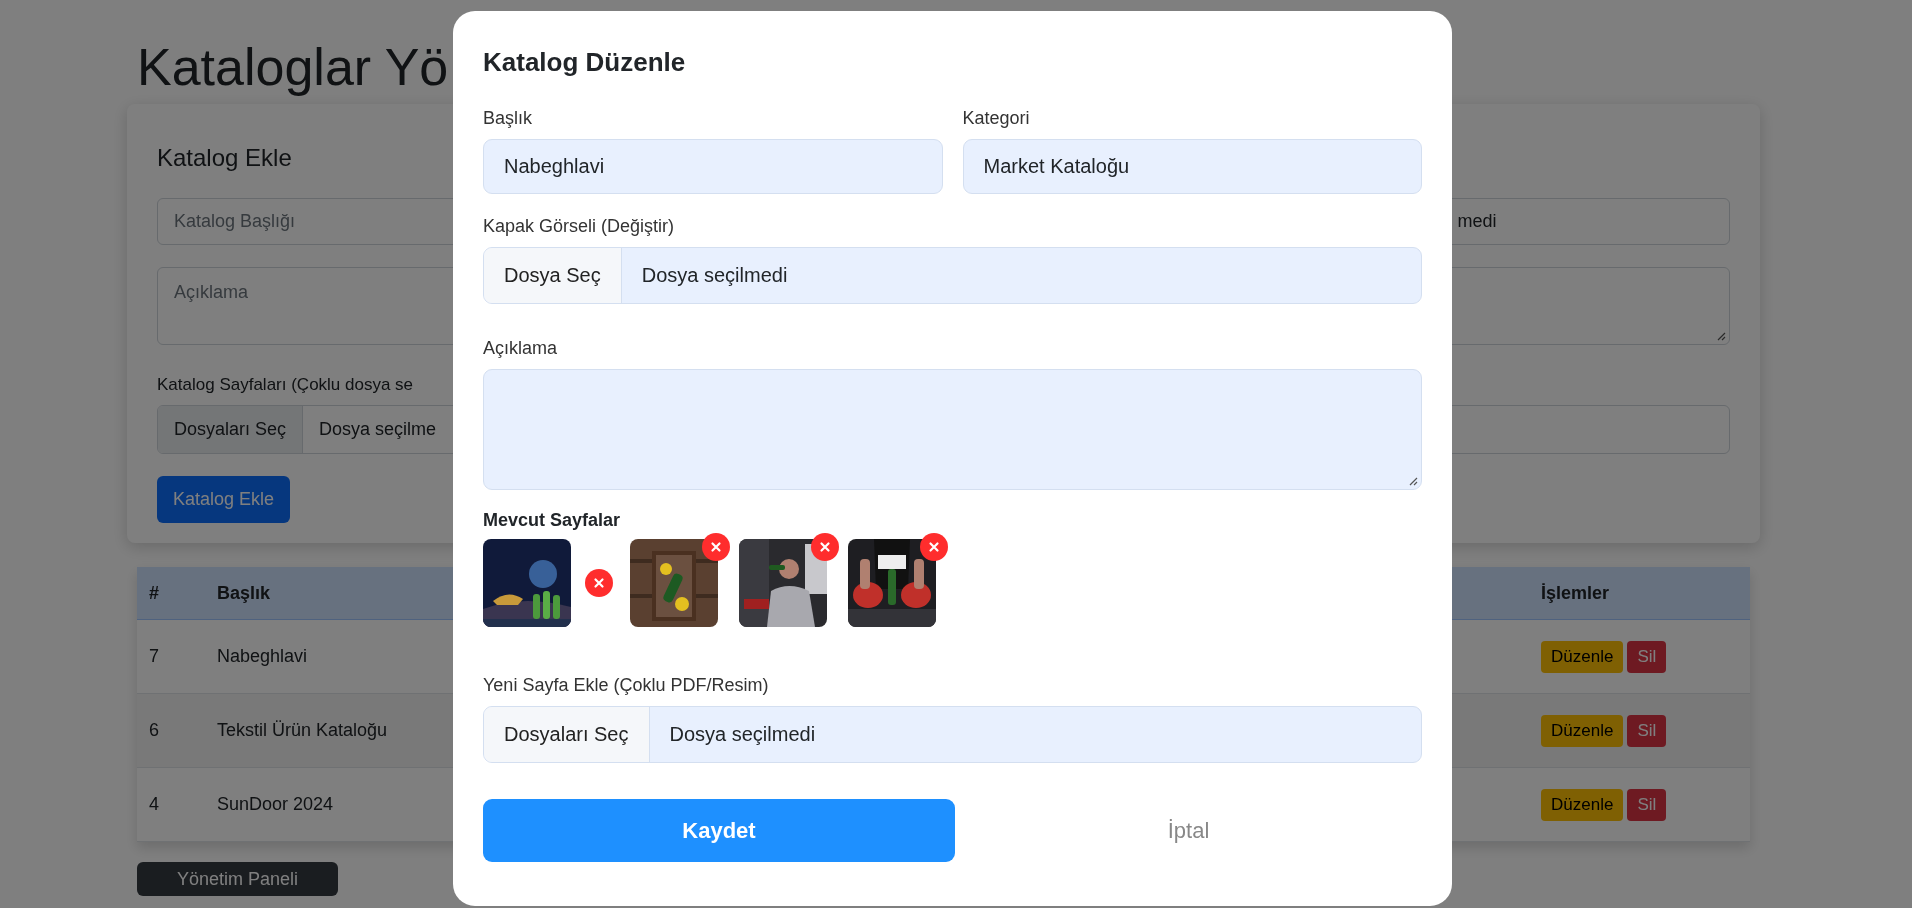 Image resolution: width=1912 pixels, height=908 pixels. I want to click on file-field: Dosya Seç Dosya seçilmedi, so click(952, 275).